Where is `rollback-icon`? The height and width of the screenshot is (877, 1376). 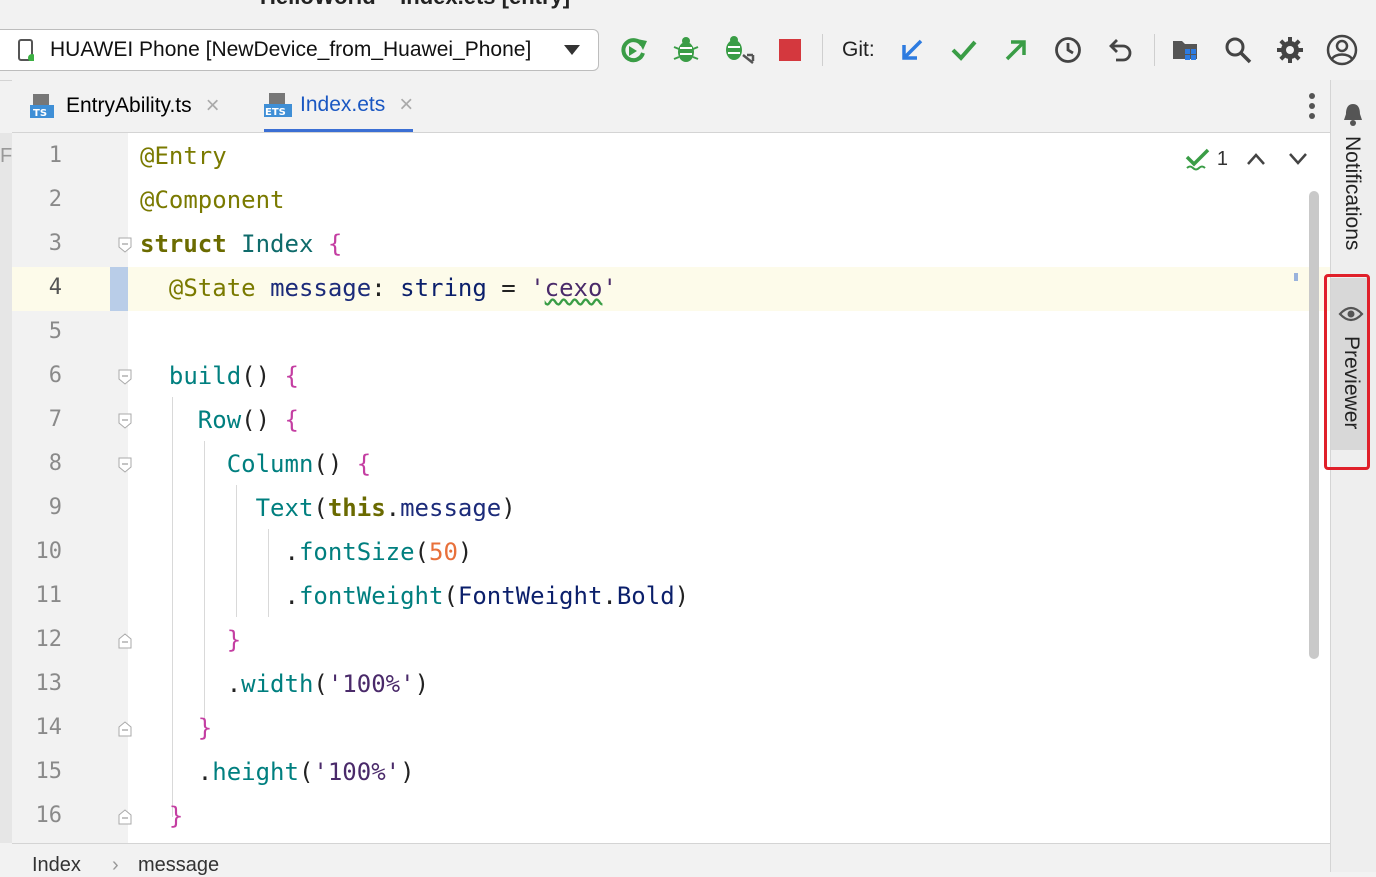
rollback-icon is located at coordinates (1120, 50).